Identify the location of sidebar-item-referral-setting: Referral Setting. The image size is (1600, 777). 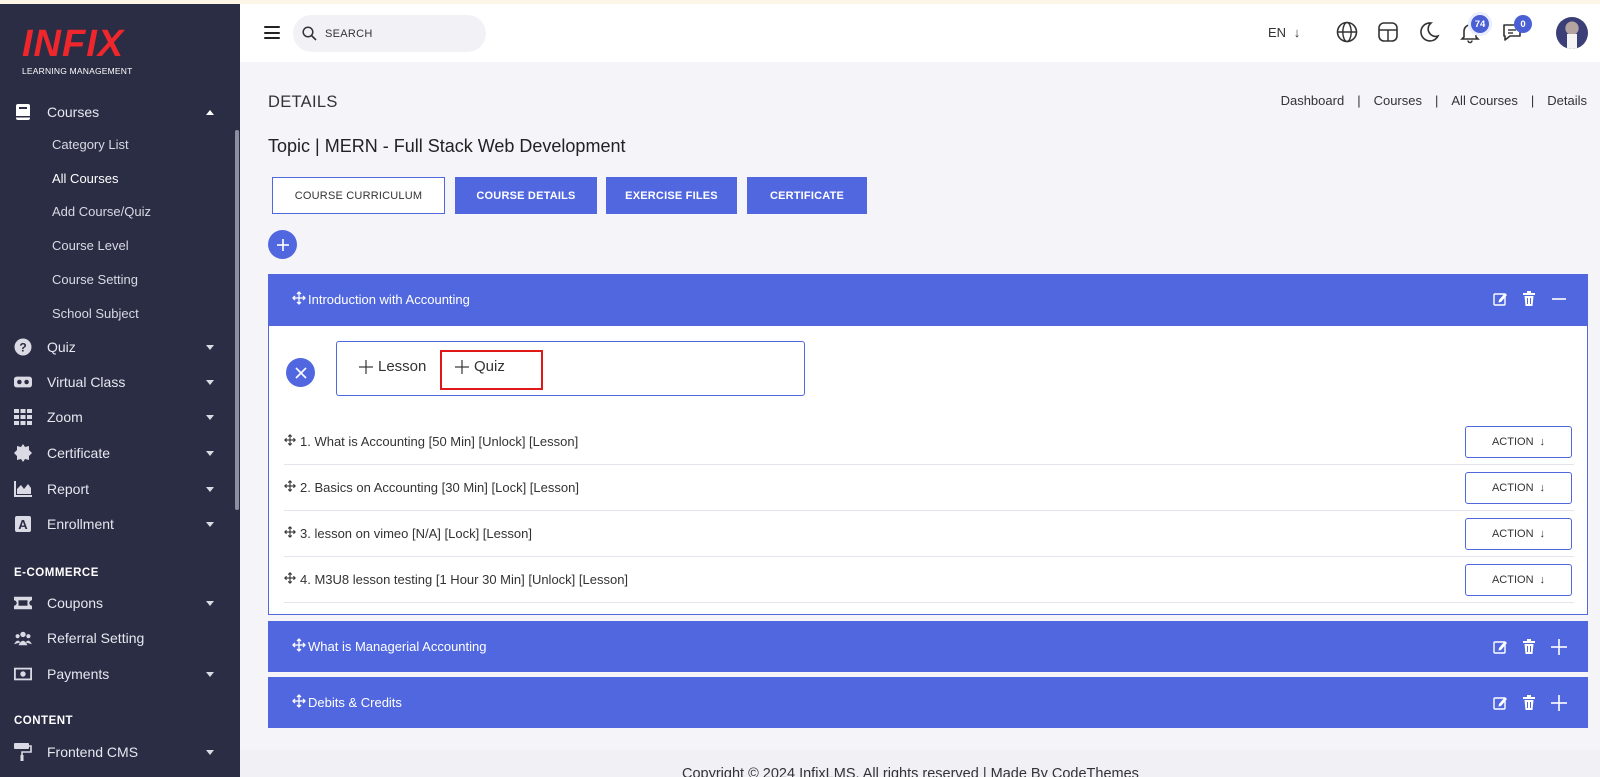
(117, 638).